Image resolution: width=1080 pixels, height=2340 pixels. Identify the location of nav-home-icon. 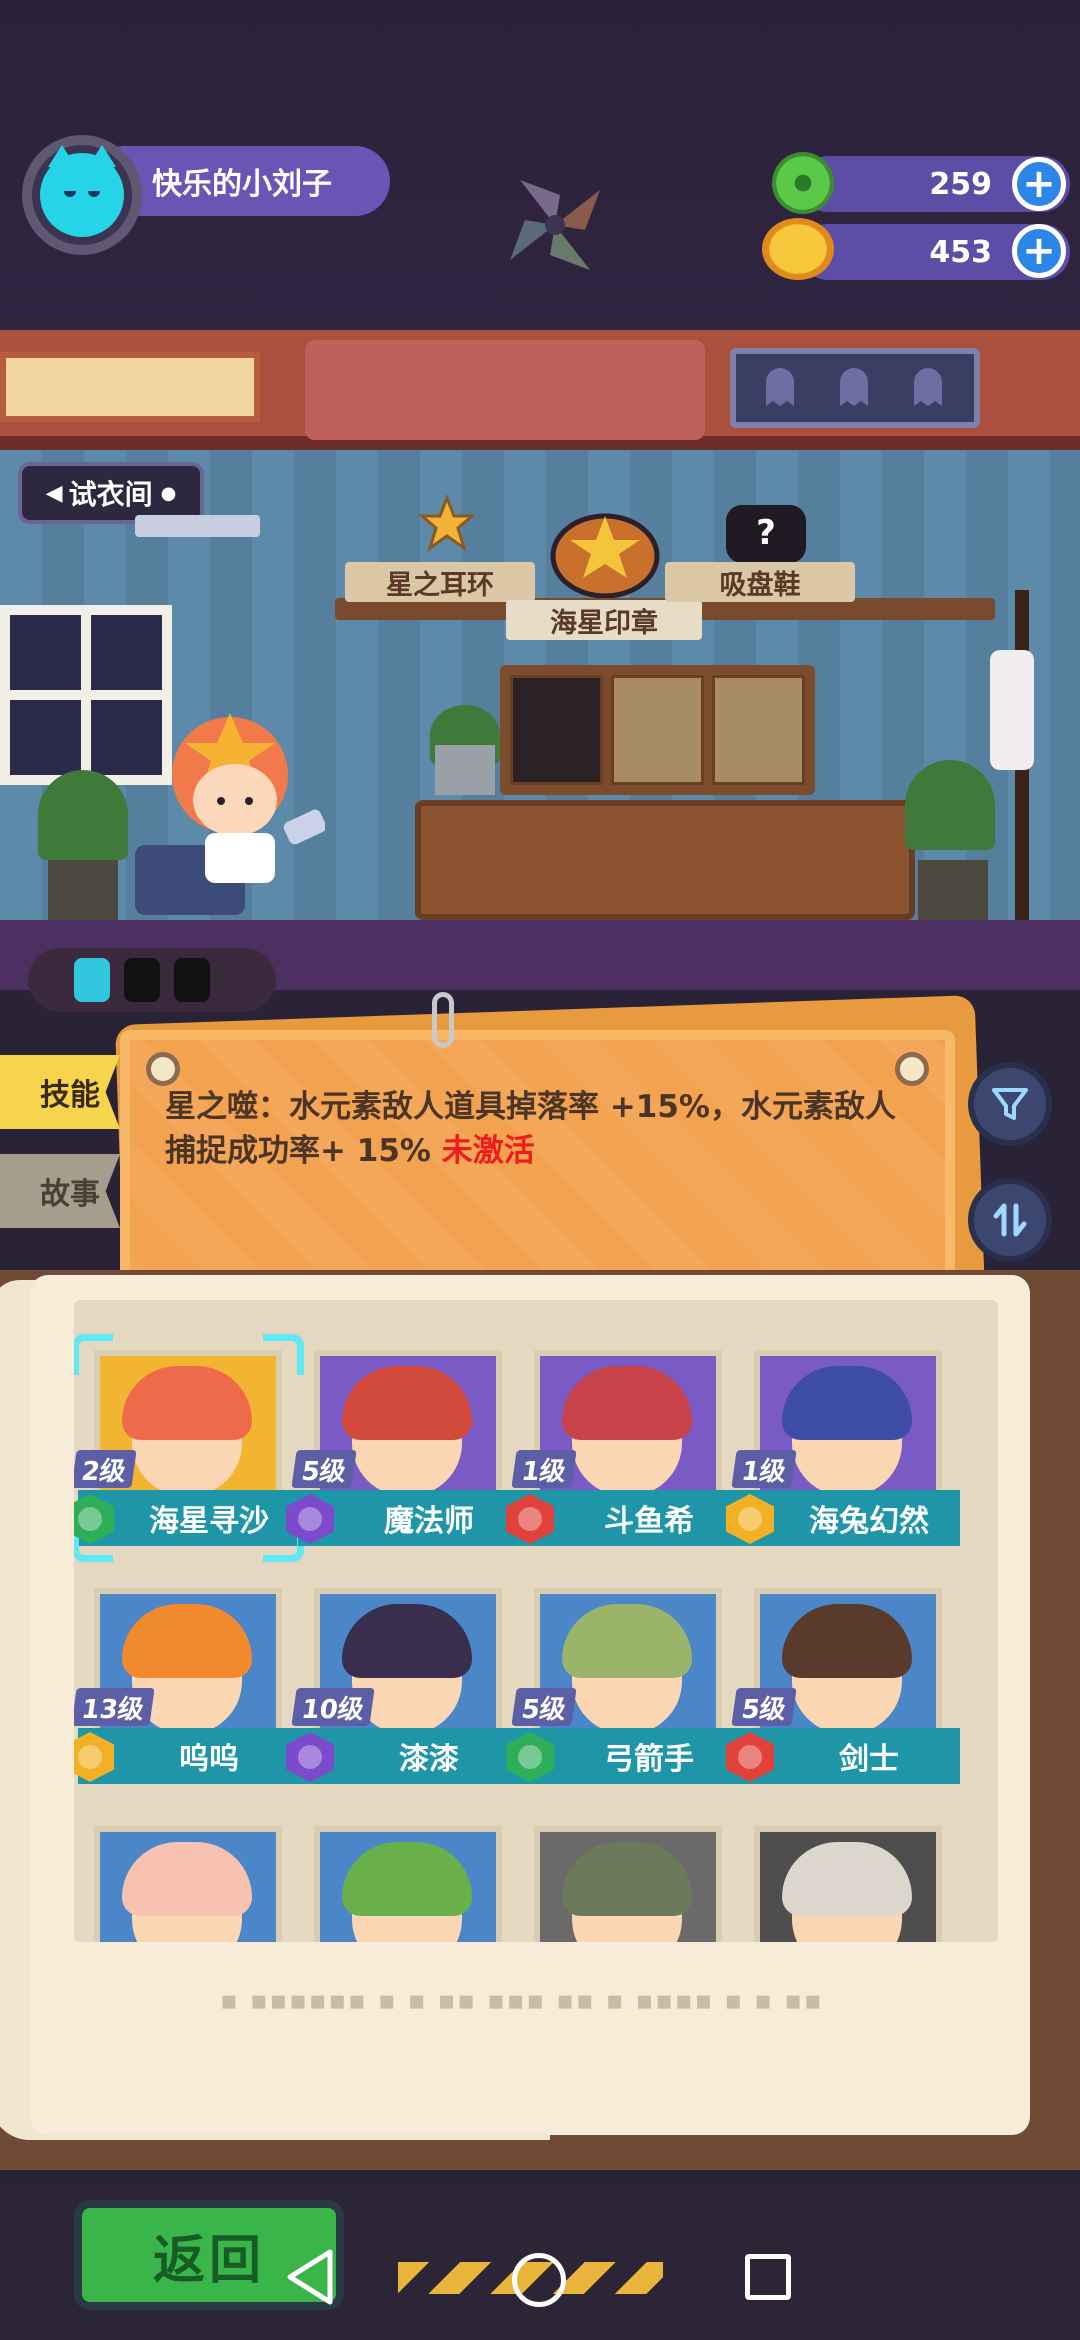
(539, 2280).